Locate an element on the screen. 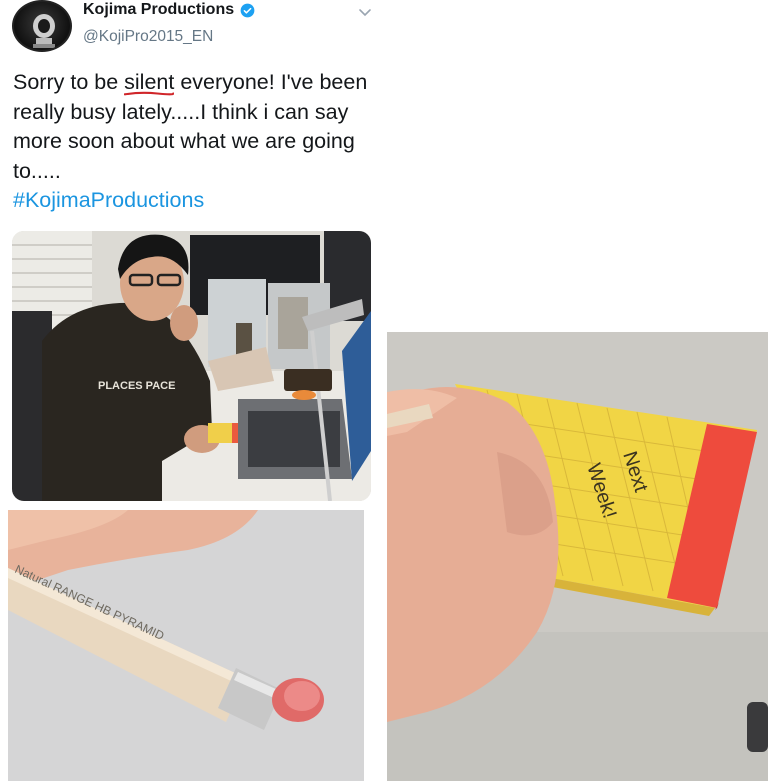 Image resolution: width=768 pixels, height=781 pixels. user-handle: @KojiPro2015_EN is located at coordinates (148, 37).